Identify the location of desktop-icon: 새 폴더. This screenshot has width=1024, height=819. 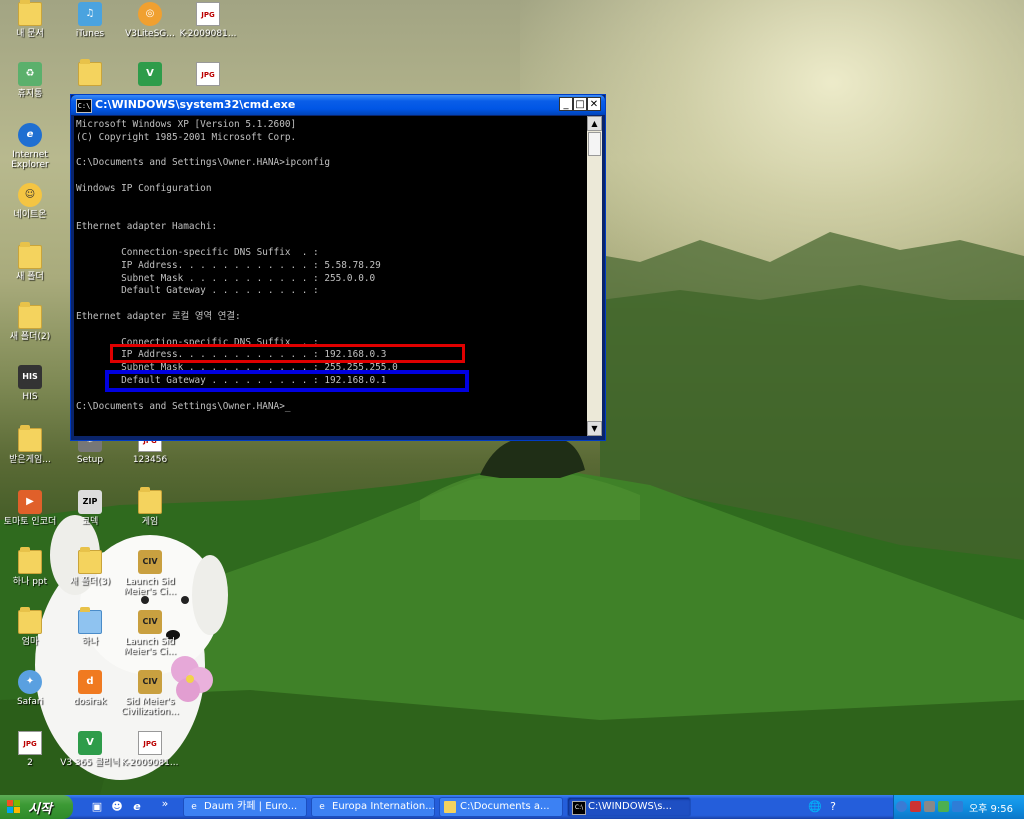
(30, 262).